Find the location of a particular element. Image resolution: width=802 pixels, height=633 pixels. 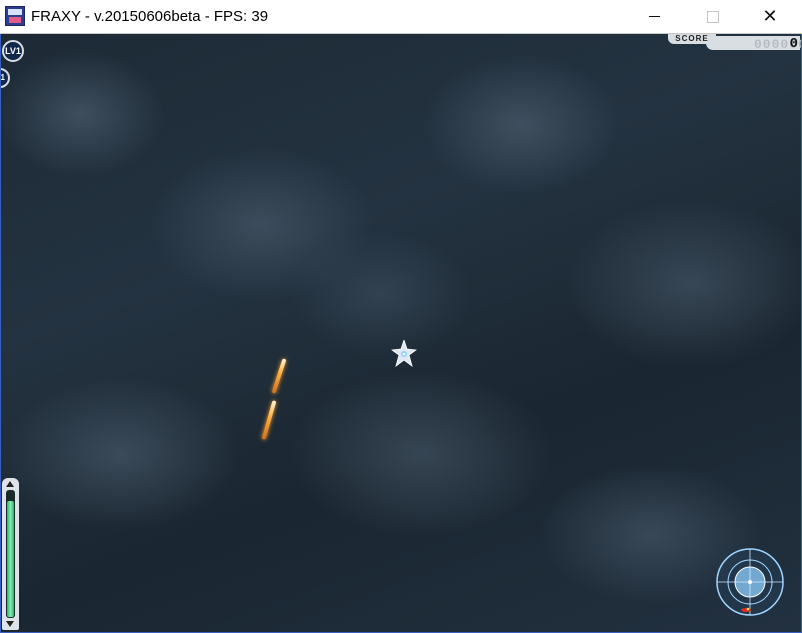

close-icon: ✕ is located at coordinates (770, 16).